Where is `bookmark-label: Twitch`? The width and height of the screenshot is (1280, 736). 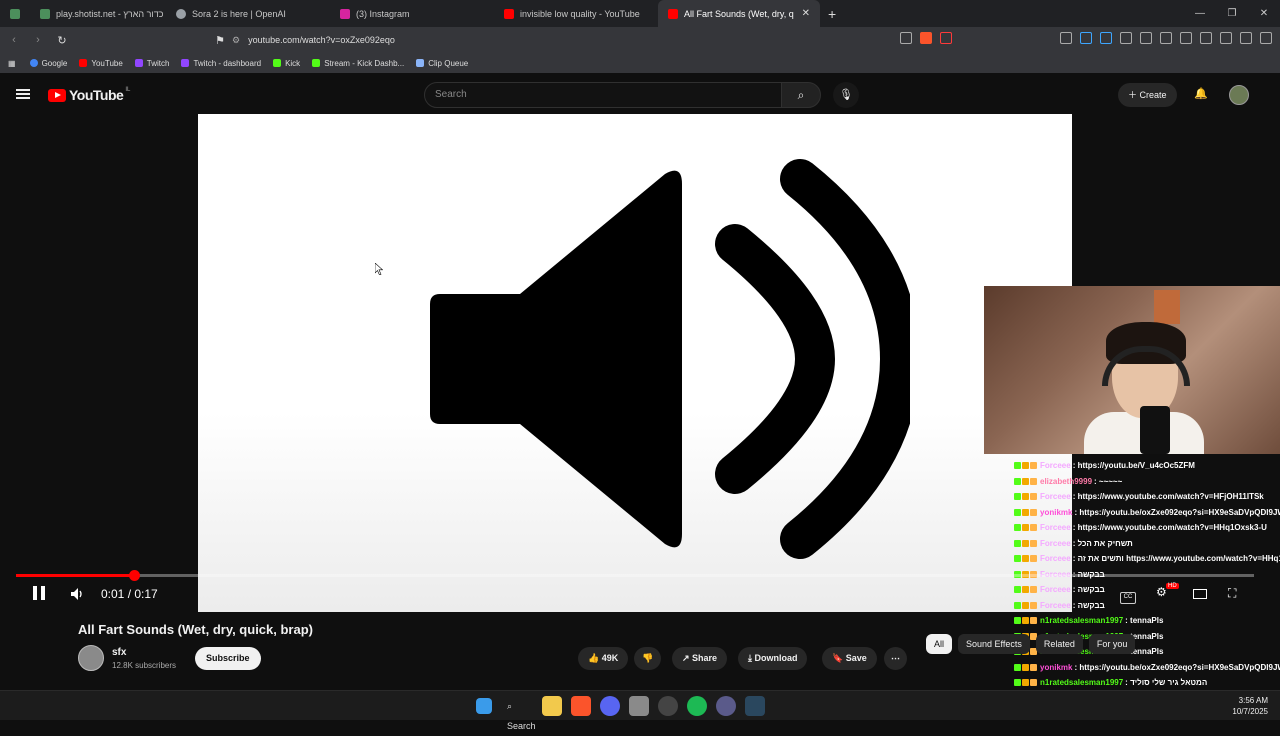 bookmark-label: Twitch is located at coordinates (158, 63).